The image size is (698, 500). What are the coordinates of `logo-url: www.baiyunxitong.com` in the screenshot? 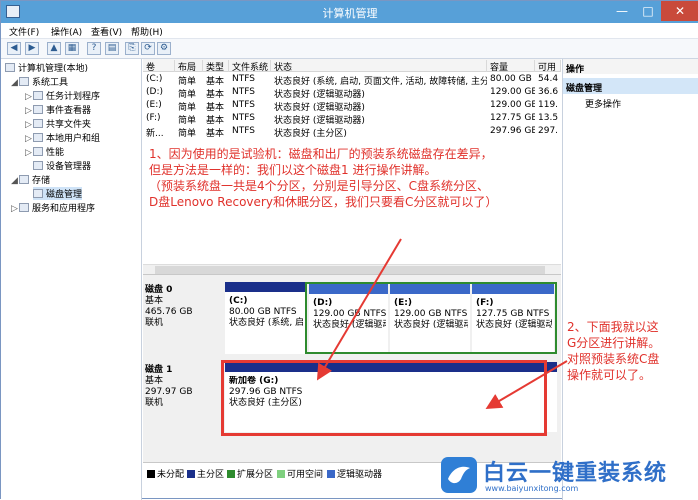 It's located at (532, 488).